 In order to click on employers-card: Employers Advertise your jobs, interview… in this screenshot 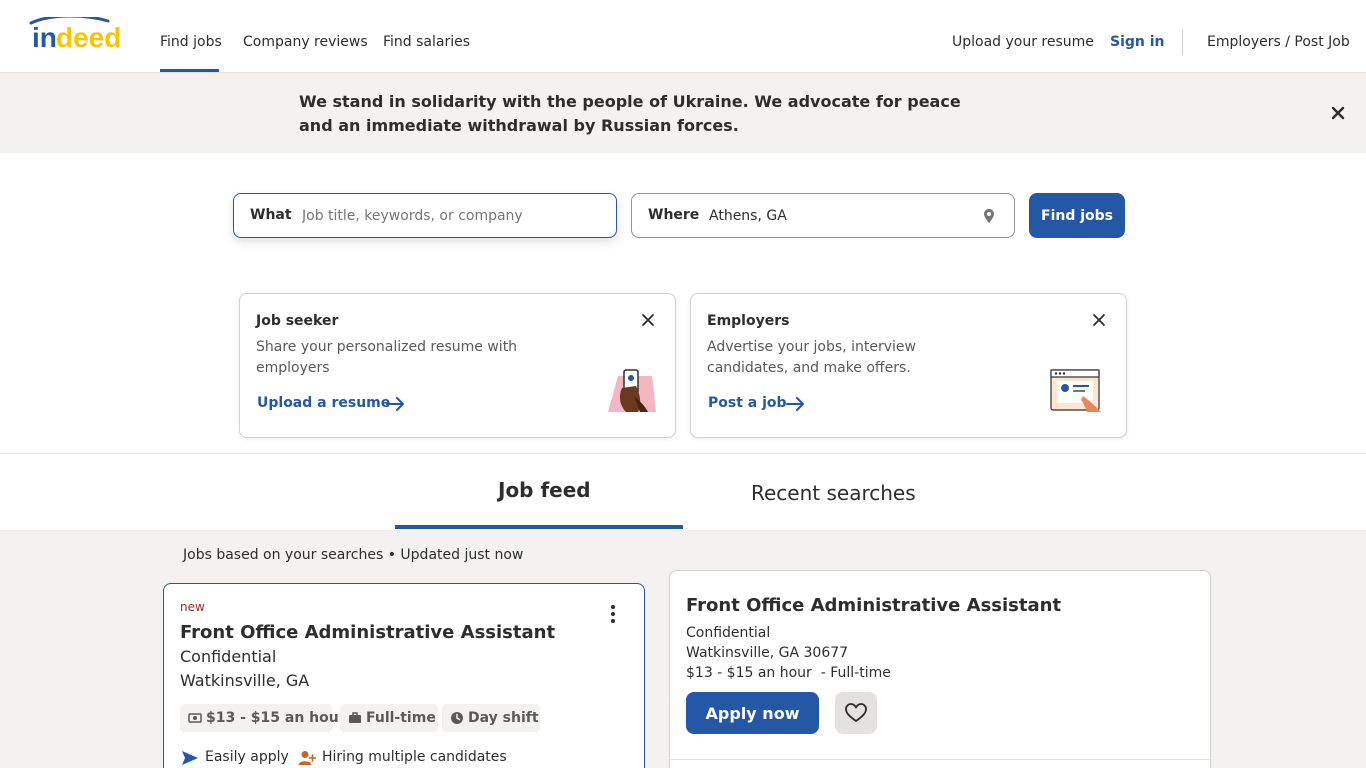, I will do `click(908, 365)`.